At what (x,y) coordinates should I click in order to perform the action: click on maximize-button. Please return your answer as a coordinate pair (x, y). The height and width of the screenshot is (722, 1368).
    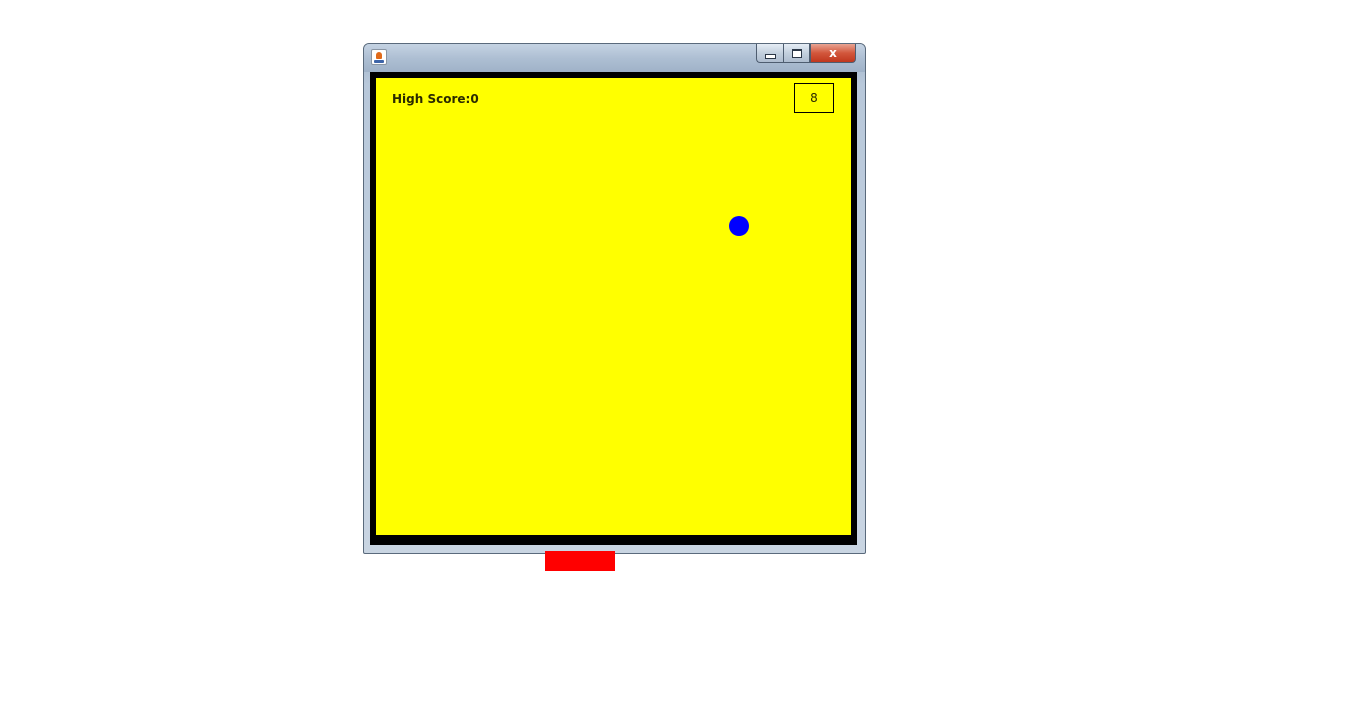
    Looking at the image, I should click on (796, 53).